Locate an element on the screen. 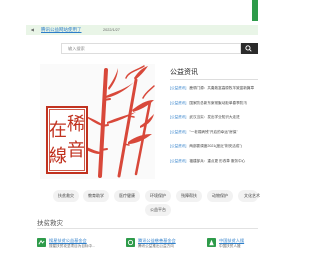  search-box is located at coordinates (151, 48).